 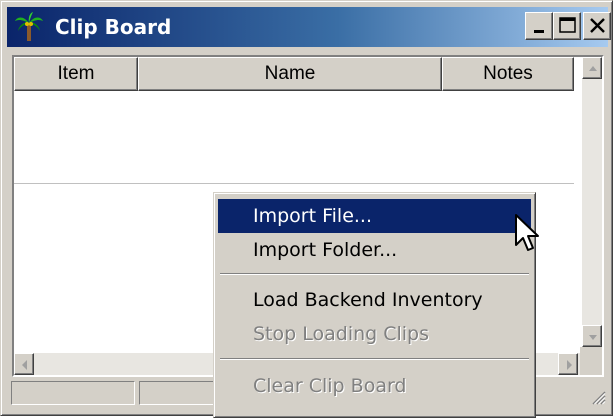 I want to click on scroll-up-button, so click(x=592, y=68).